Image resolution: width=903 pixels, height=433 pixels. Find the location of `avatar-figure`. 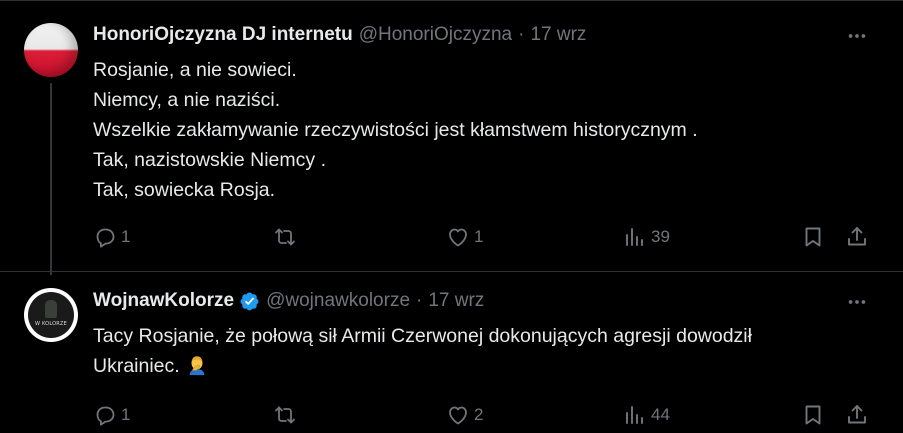

avatar-figure is located at coordinates (51, 309).